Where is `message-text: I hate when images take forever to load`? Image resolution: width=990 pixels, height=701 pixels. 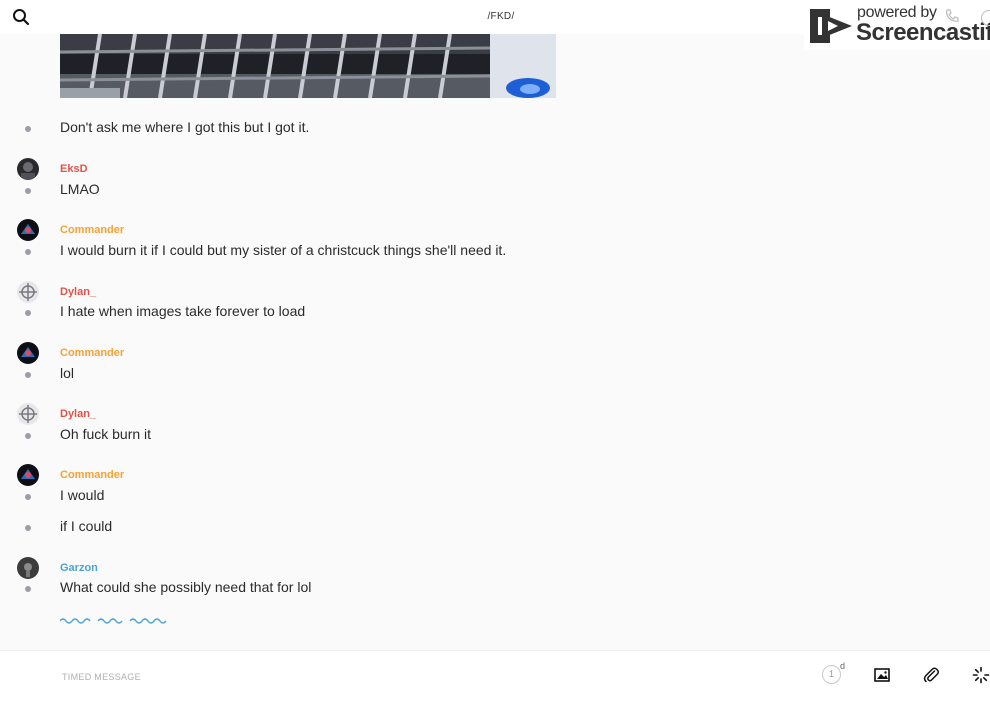 message-text: I hate when images take forever to load is located at coordinates (183, 311).